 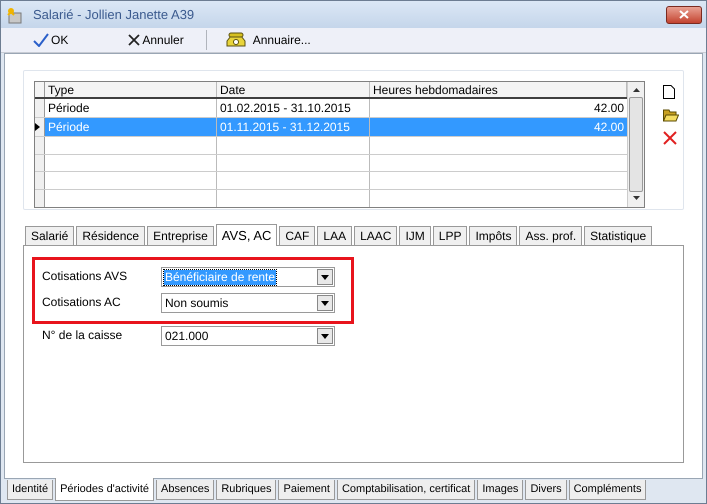 What do you see at coordinates (636, 198) in the screenshot?
I see `scroll-down-icon` at bounding box center [636, 198].